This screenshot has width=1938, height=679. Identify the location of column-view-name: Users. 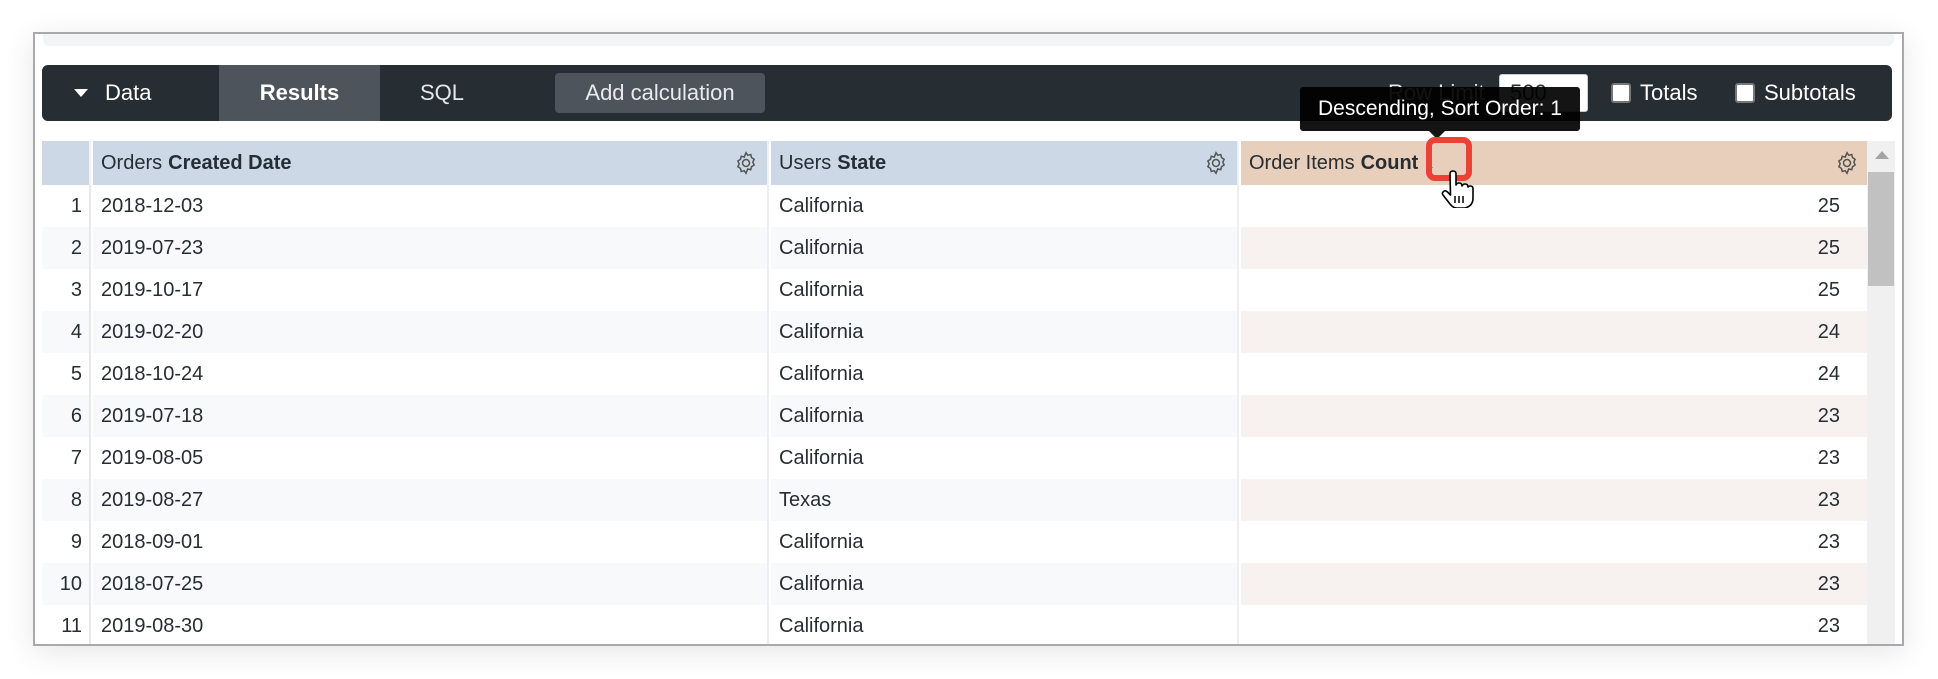
(805, 162).